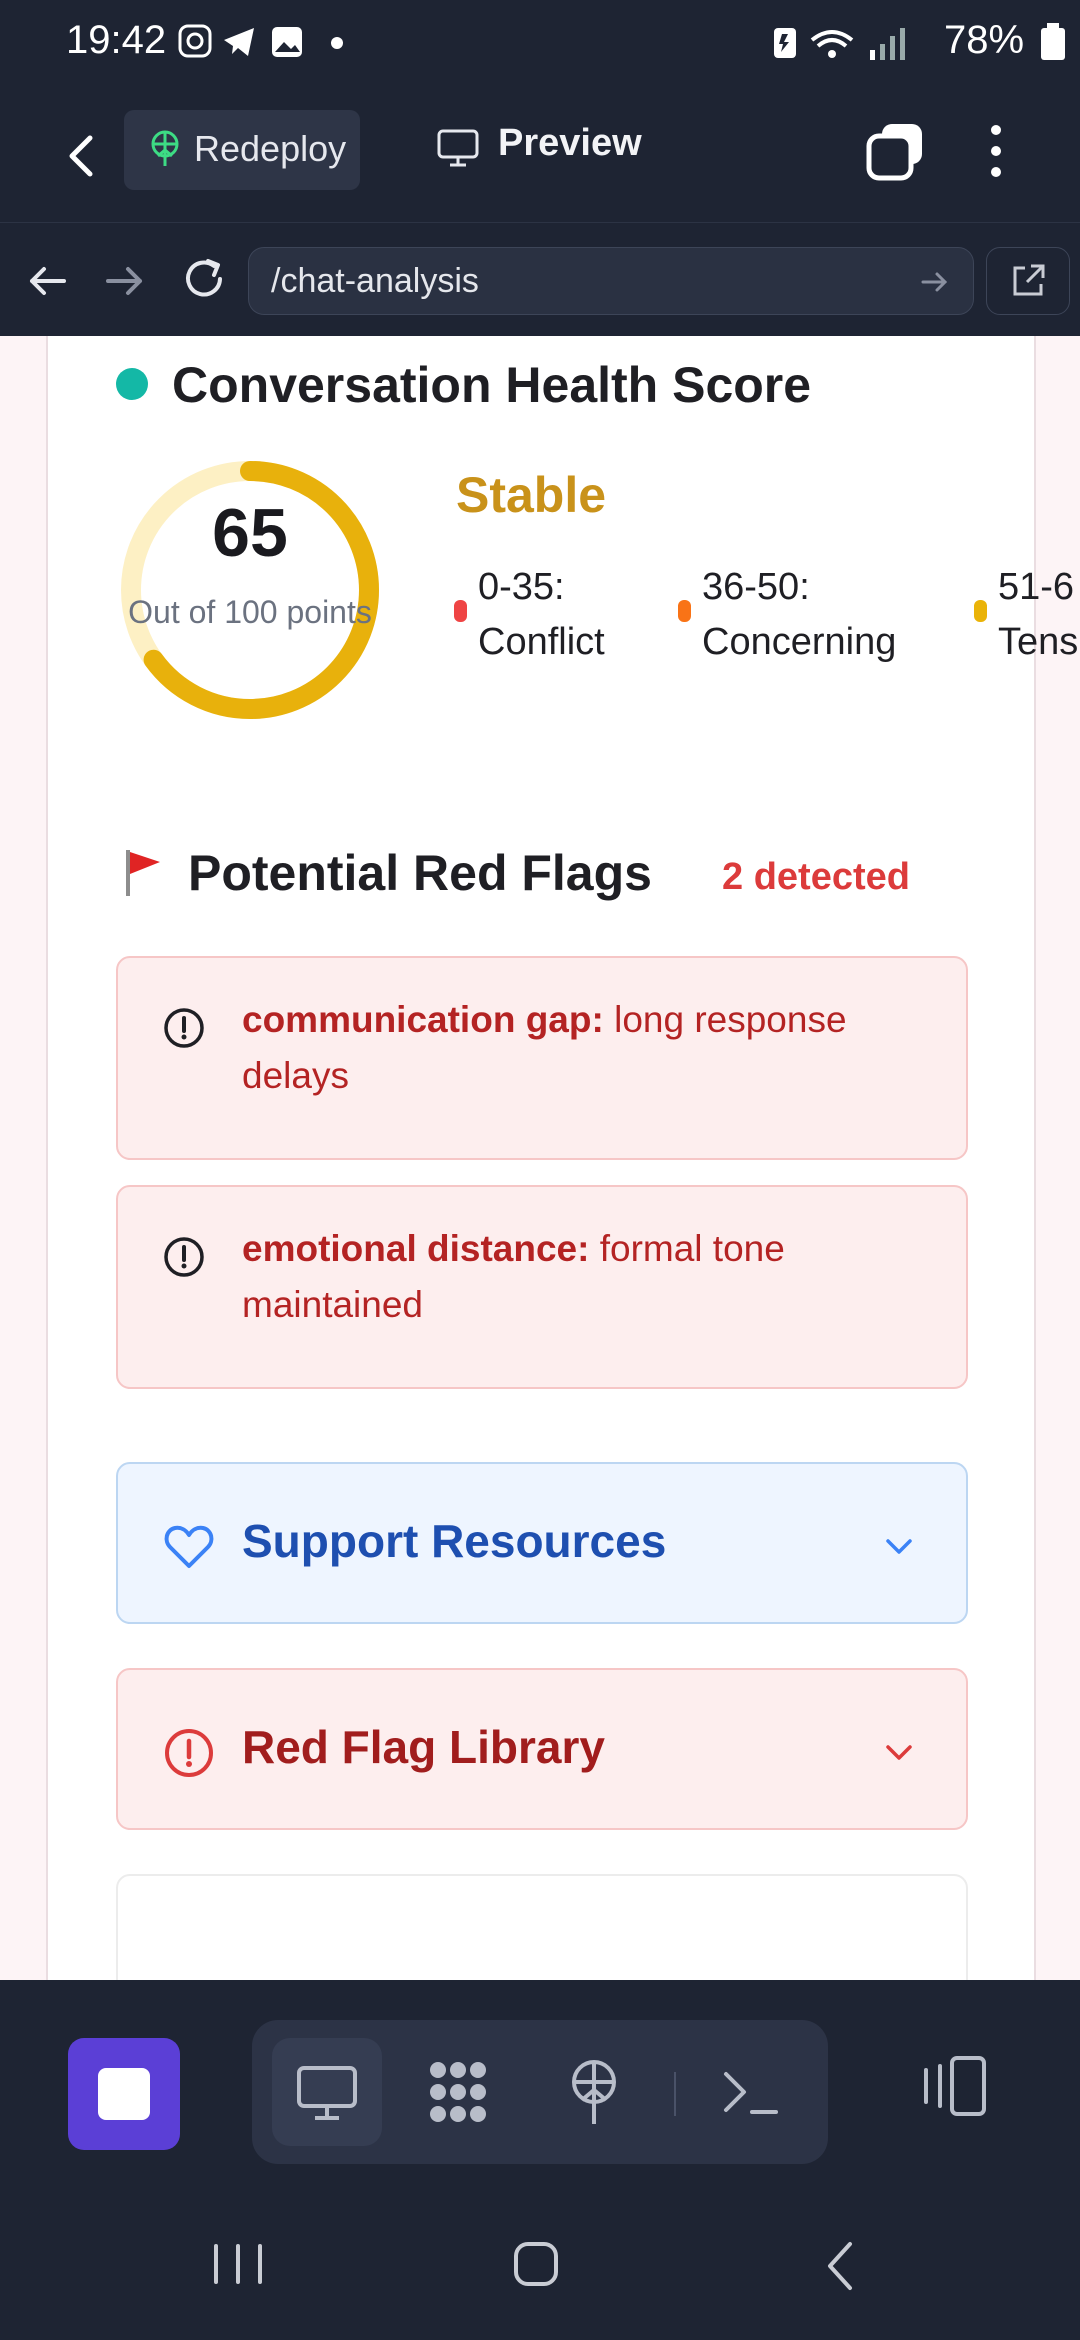  Describe the element at coordinates (540, 2092) in the screenshot. I see `tool-group` at that location.